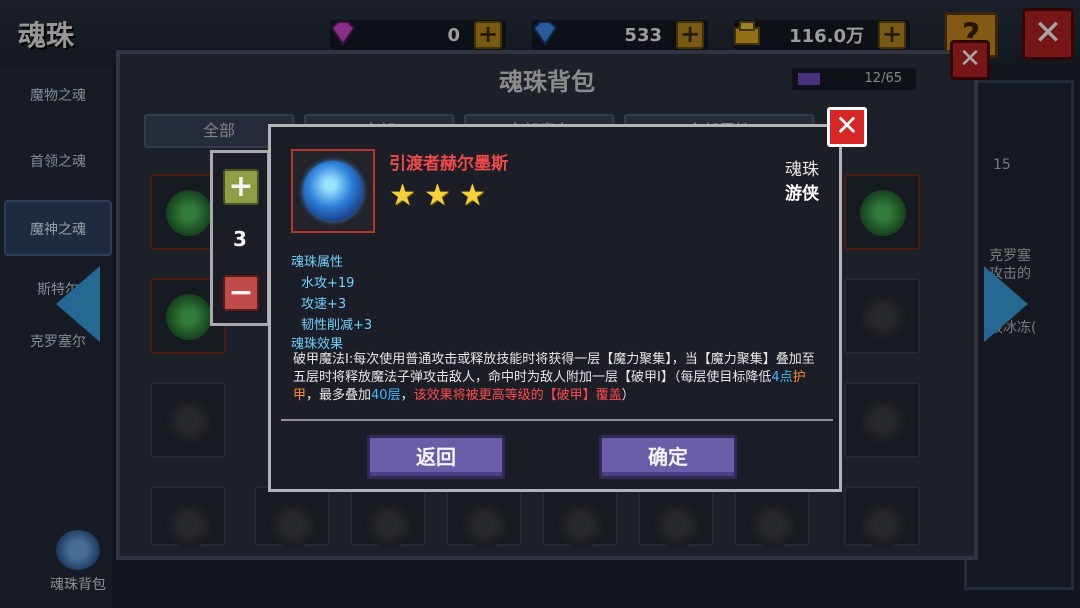 The width and height of the screenshot is (1080, 608). I want to click on attributes-title: 魂珠属性, so click(317, 262).